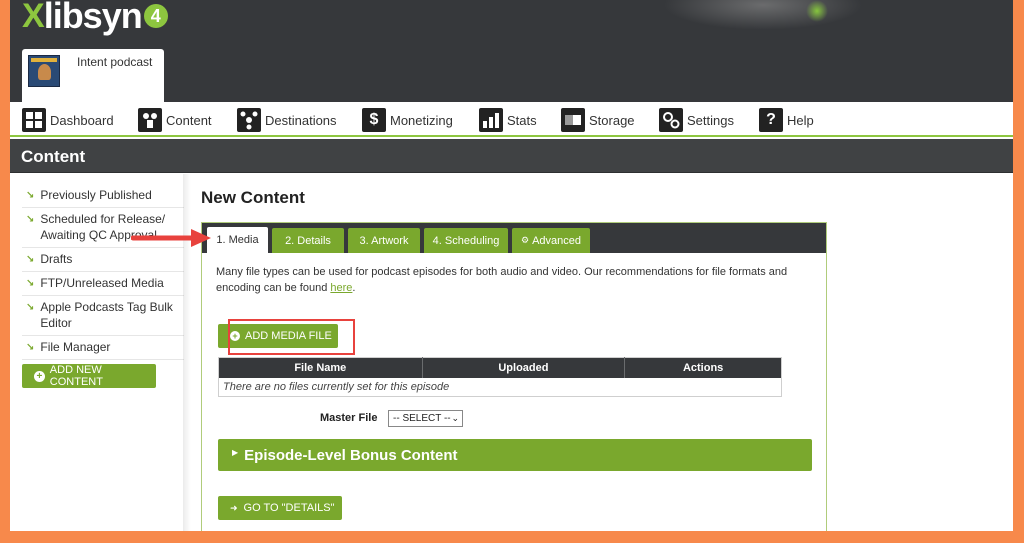 The width and height of the screenshot is (1024, 543). Describe the element at coordinates (515, 455) in the screenshot. I see `bonus-content-accordion: ▶ Episode-Level Bonus Content` at that location.